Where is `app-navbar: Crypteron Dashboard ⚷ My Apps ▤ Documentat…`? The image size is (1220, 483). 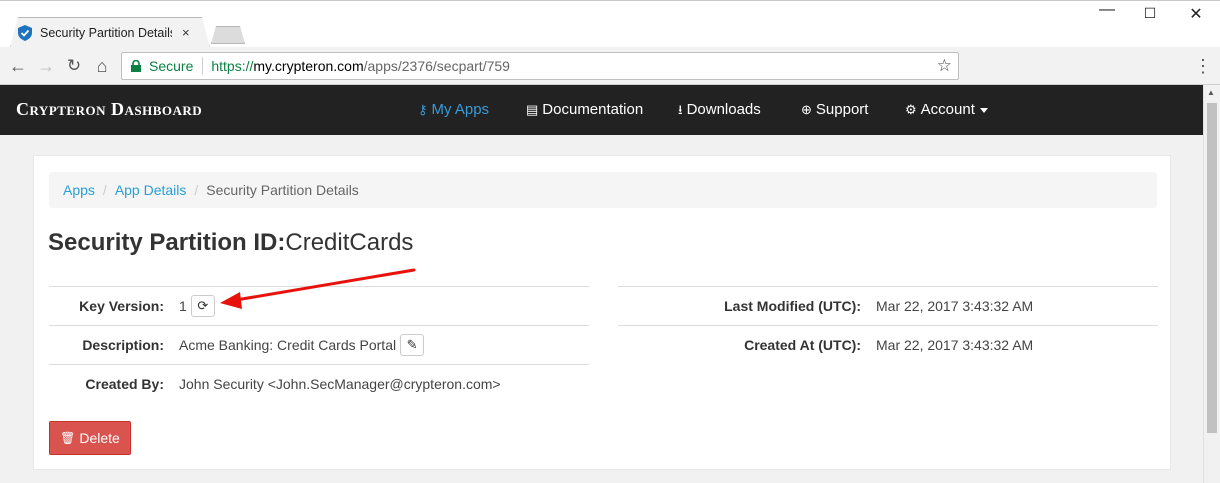 app-navbar: Crypteron Dashboard ⚷ My Apps ▤ Documentat… is located at coordinates (601, 110).